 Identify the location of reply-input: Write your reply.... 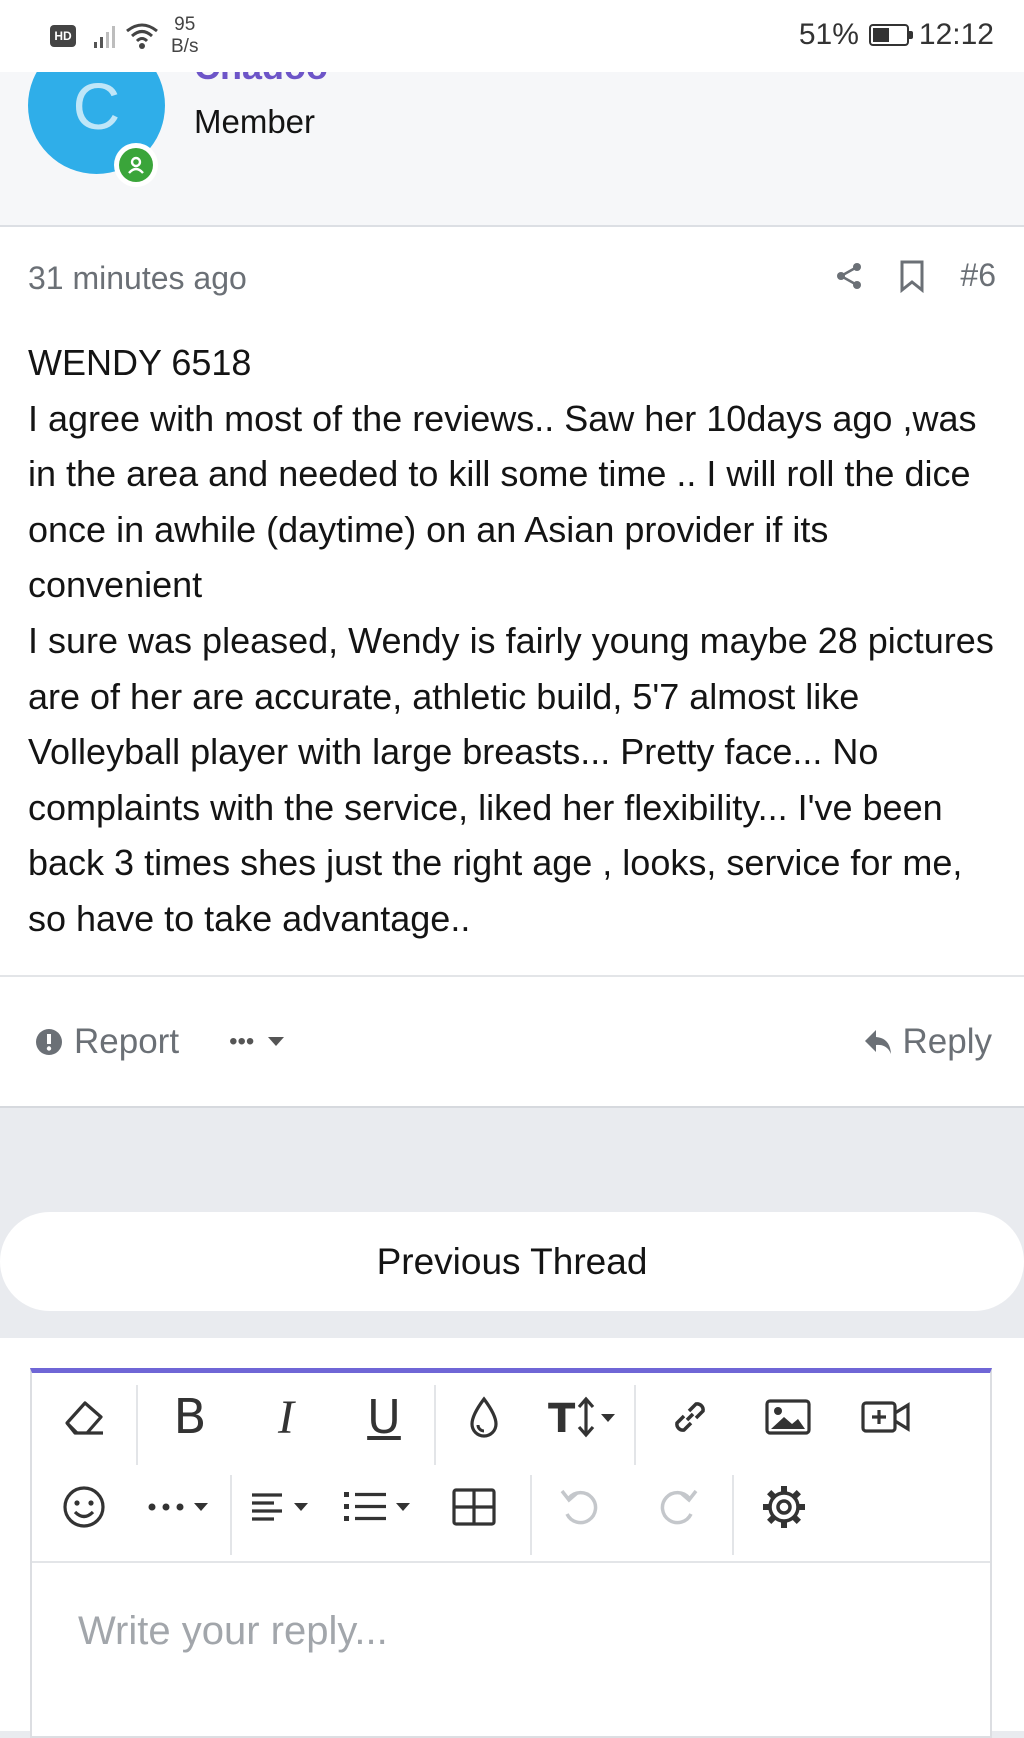
(233, 1631).